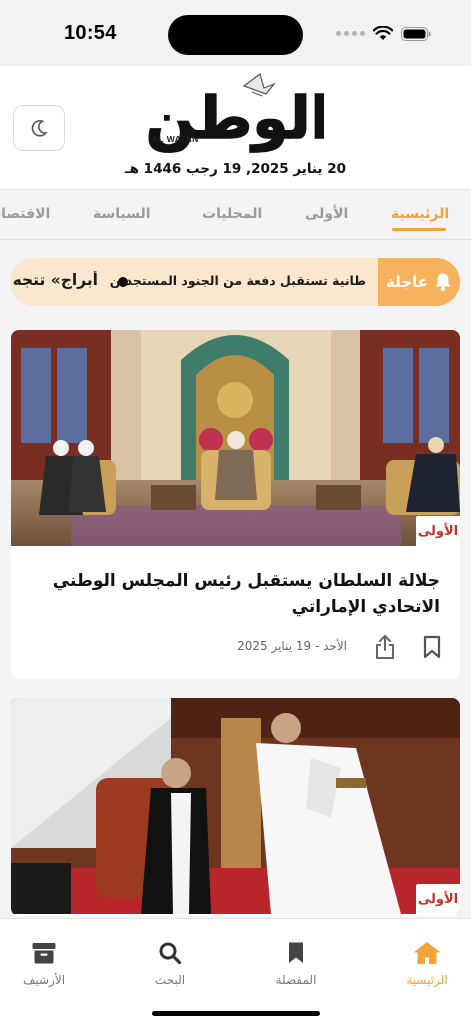  I want to click on nav-home: الرئيسية, so click(427, 964).